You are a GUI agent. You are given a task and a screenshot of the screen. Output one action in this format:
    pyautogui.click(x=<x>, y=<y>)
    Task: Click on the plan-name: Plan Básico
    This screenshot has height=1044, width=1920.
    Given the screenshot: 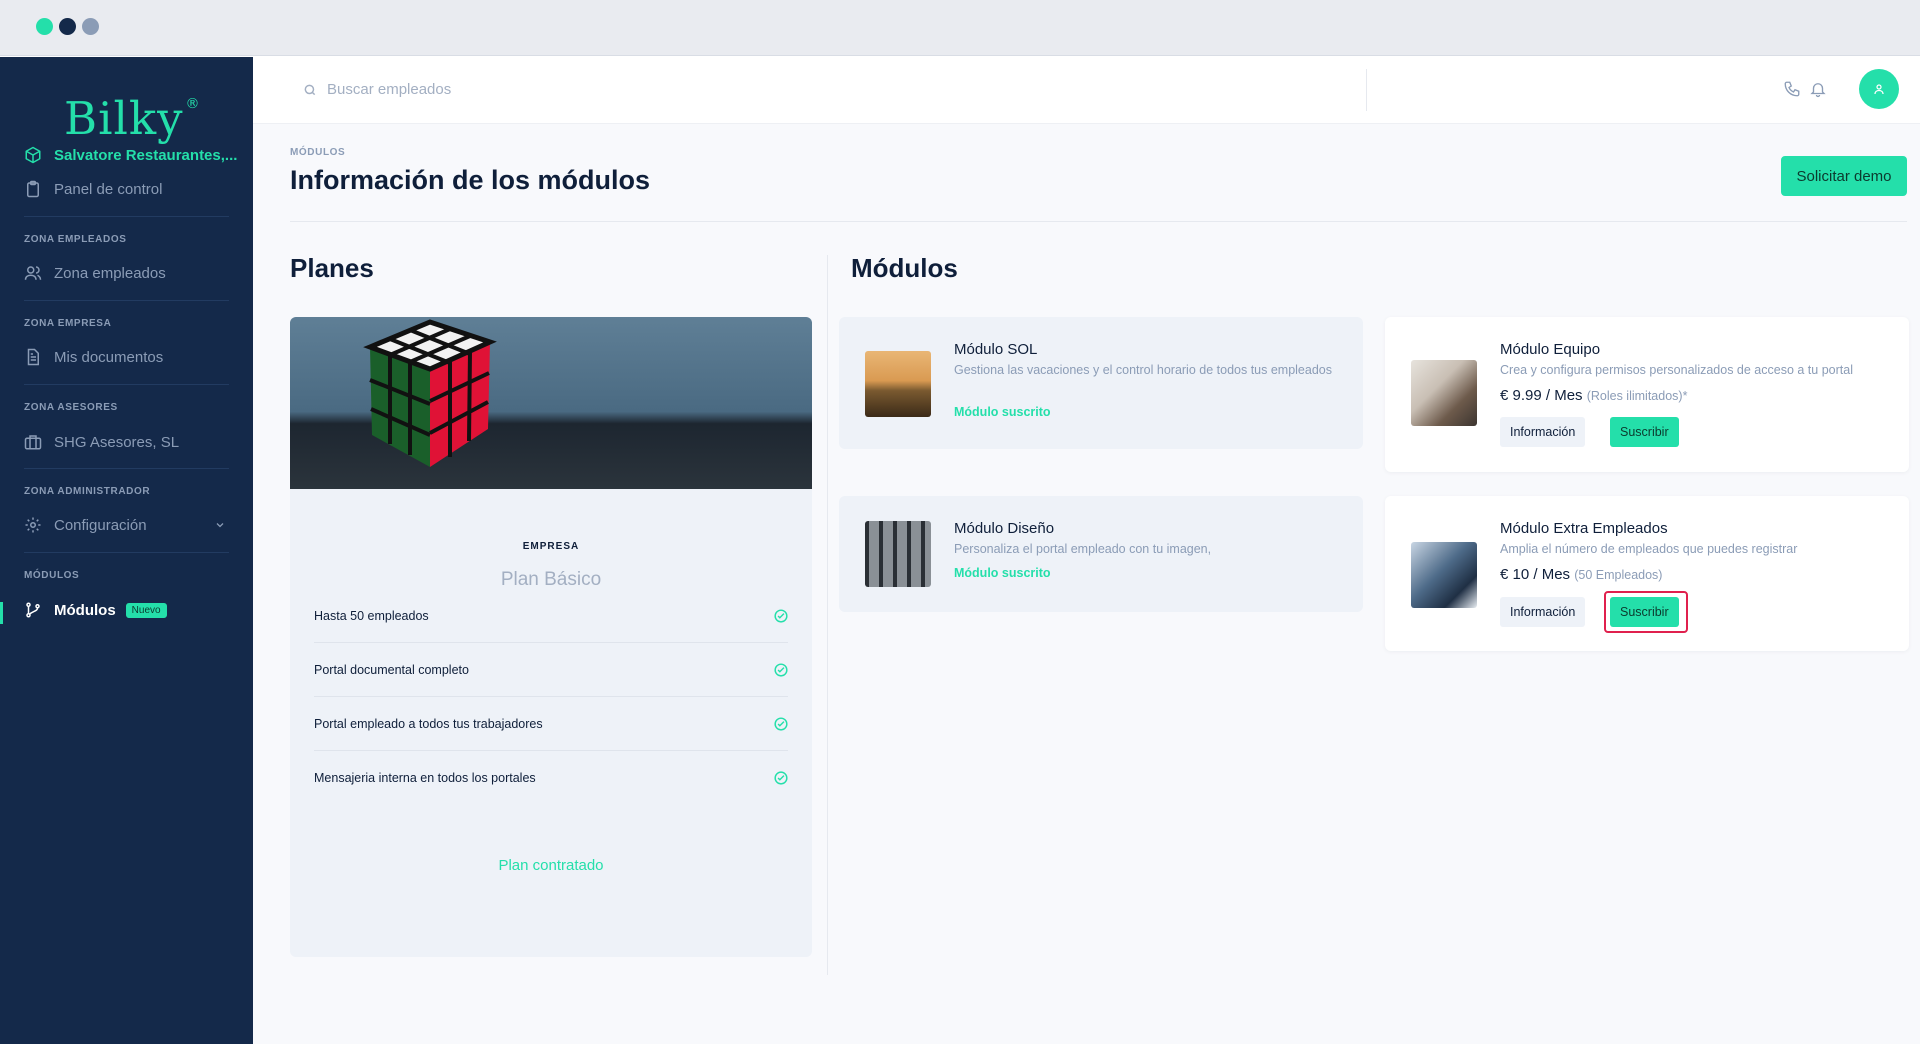 What is the action you would take?
    pyautogui.click(x=551, y=579)
    